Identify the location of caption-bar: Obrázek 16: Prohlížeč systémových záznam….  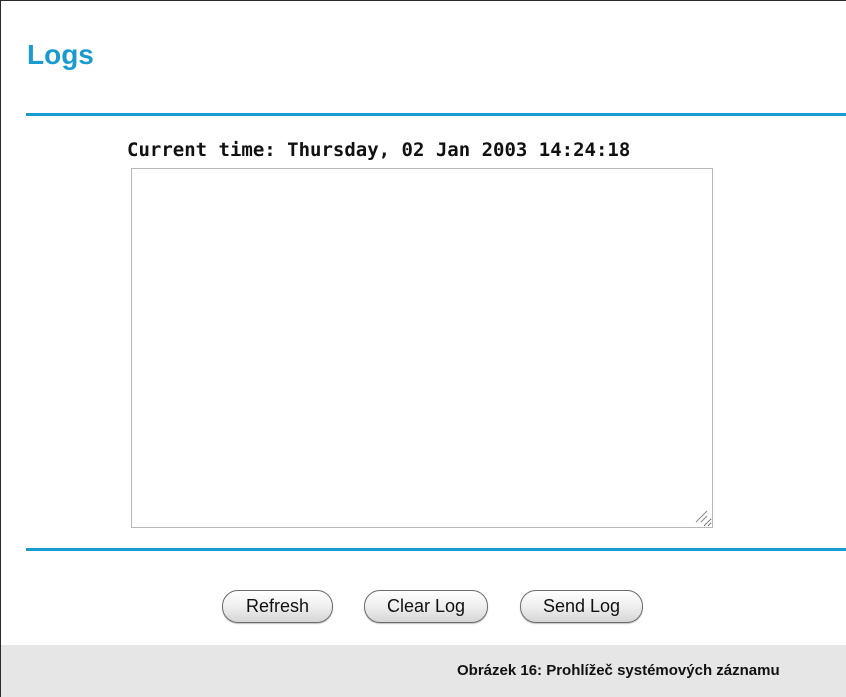
(423, 671).